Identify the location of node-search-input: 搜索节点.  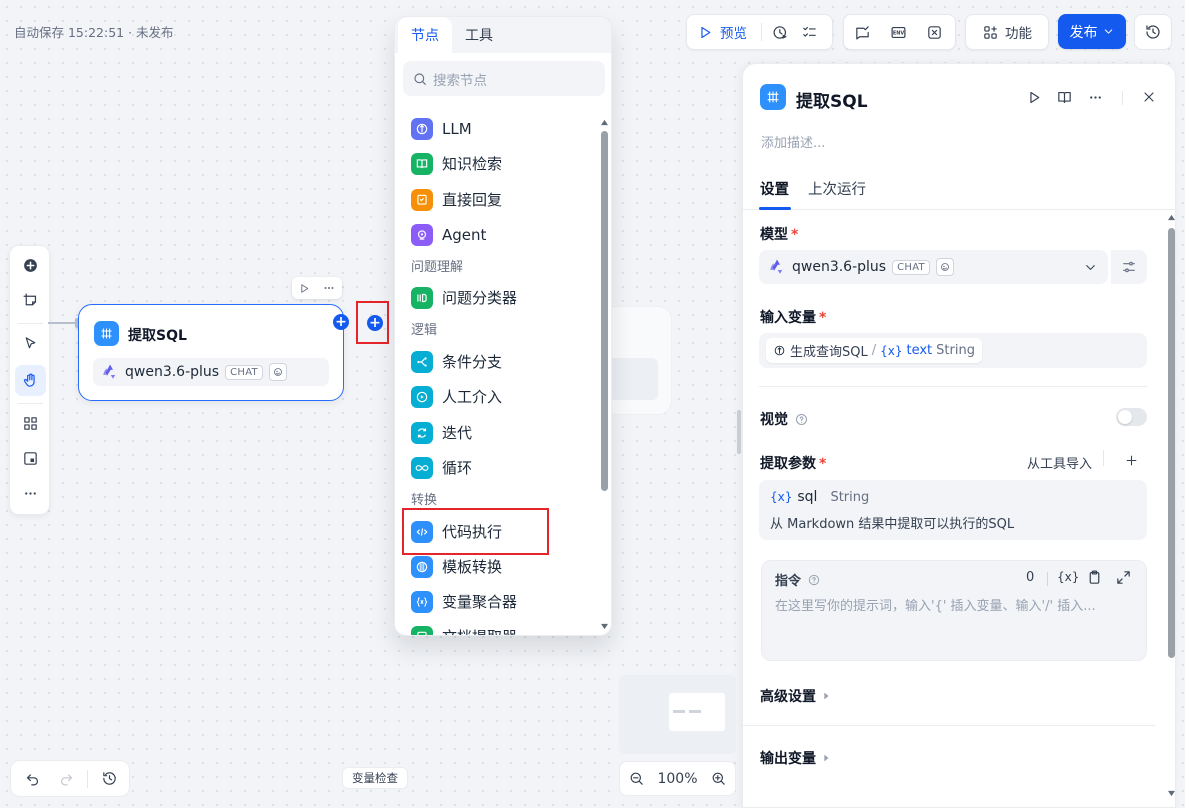
(504, 78).